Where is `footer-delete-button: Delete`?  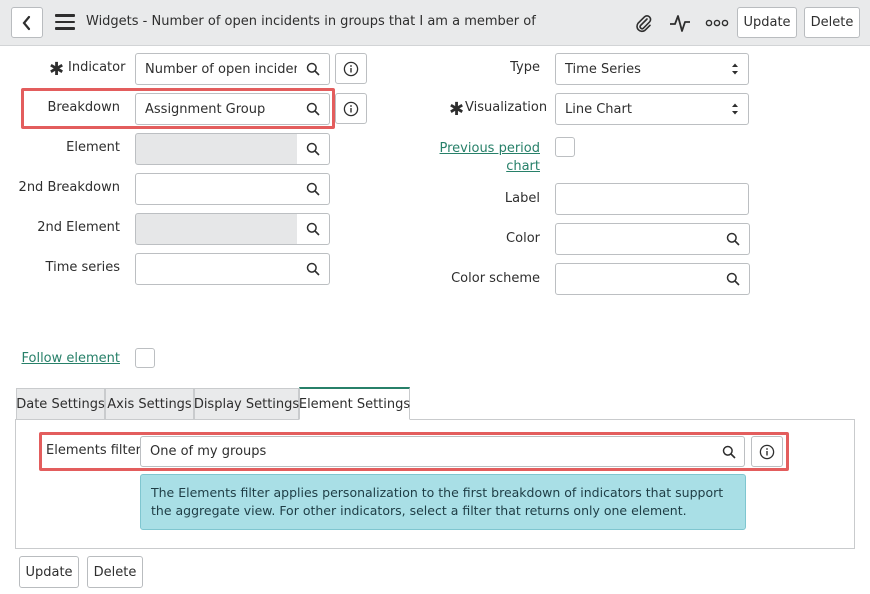
footer-delete-button: Delete is located at coordinates (115, 572).